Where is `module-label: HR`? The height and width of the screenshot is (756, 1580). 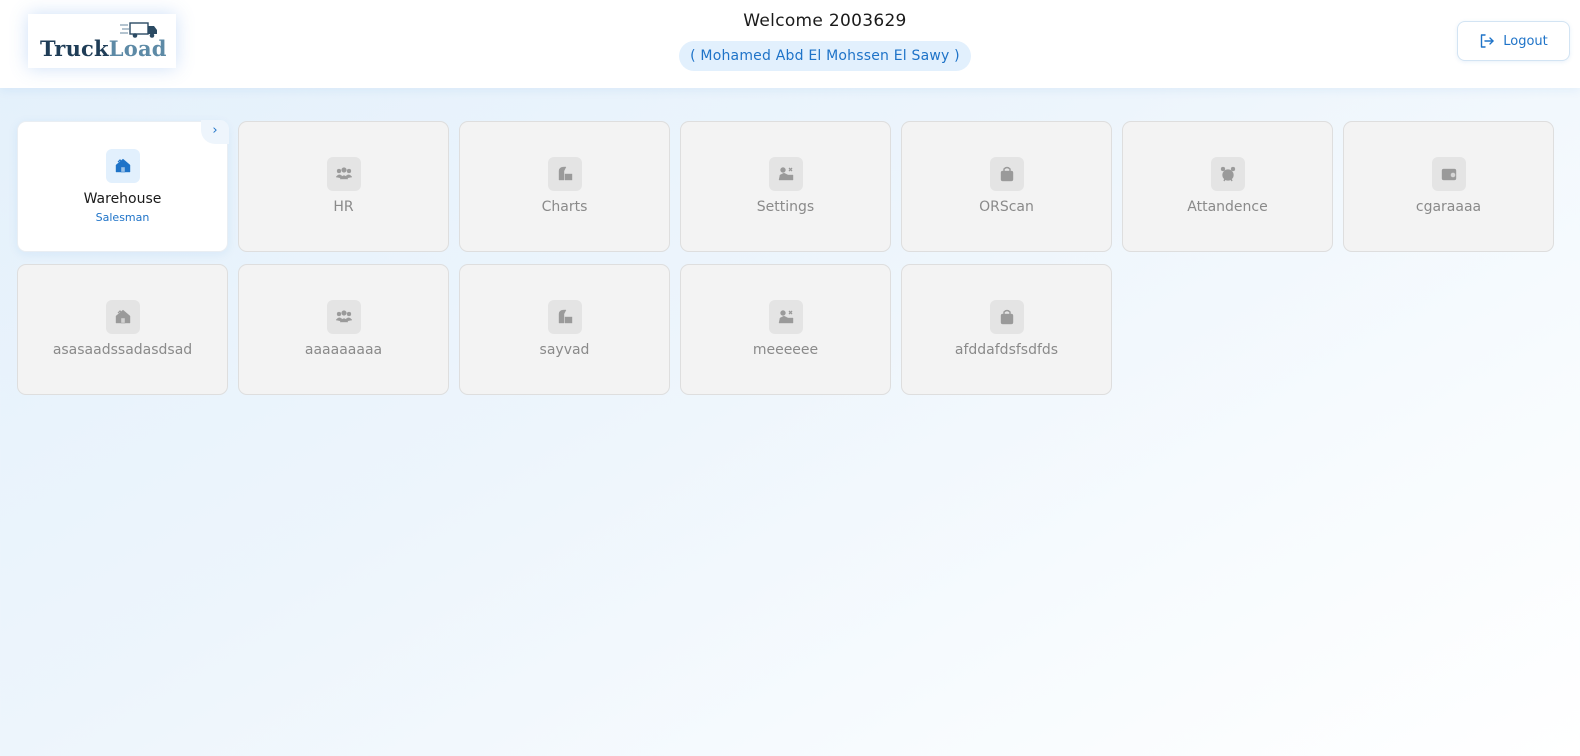 module-label: HR is located at coordinates (343, 207).